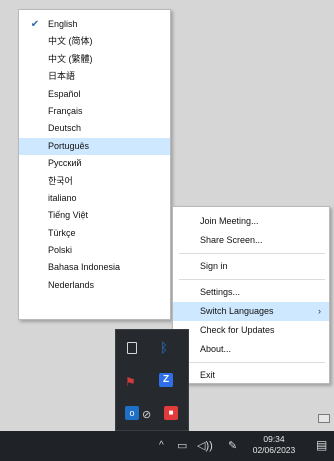 The height and width of the screenshot is (461, 334). Describe the element at coordinates (152, 380) in the screenshot. I see `tray-overflow-panel: ᛒ ⚑ Z o ⊘ ■` at that location.